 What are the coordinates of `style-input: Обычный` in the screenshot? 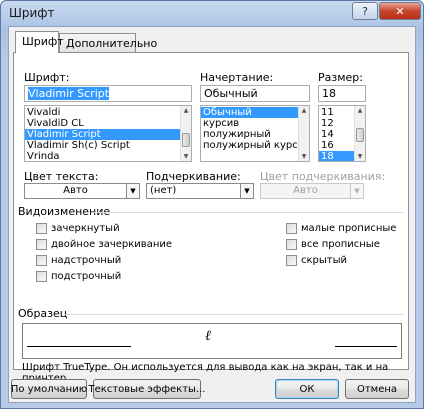 It's located at (255, 93).